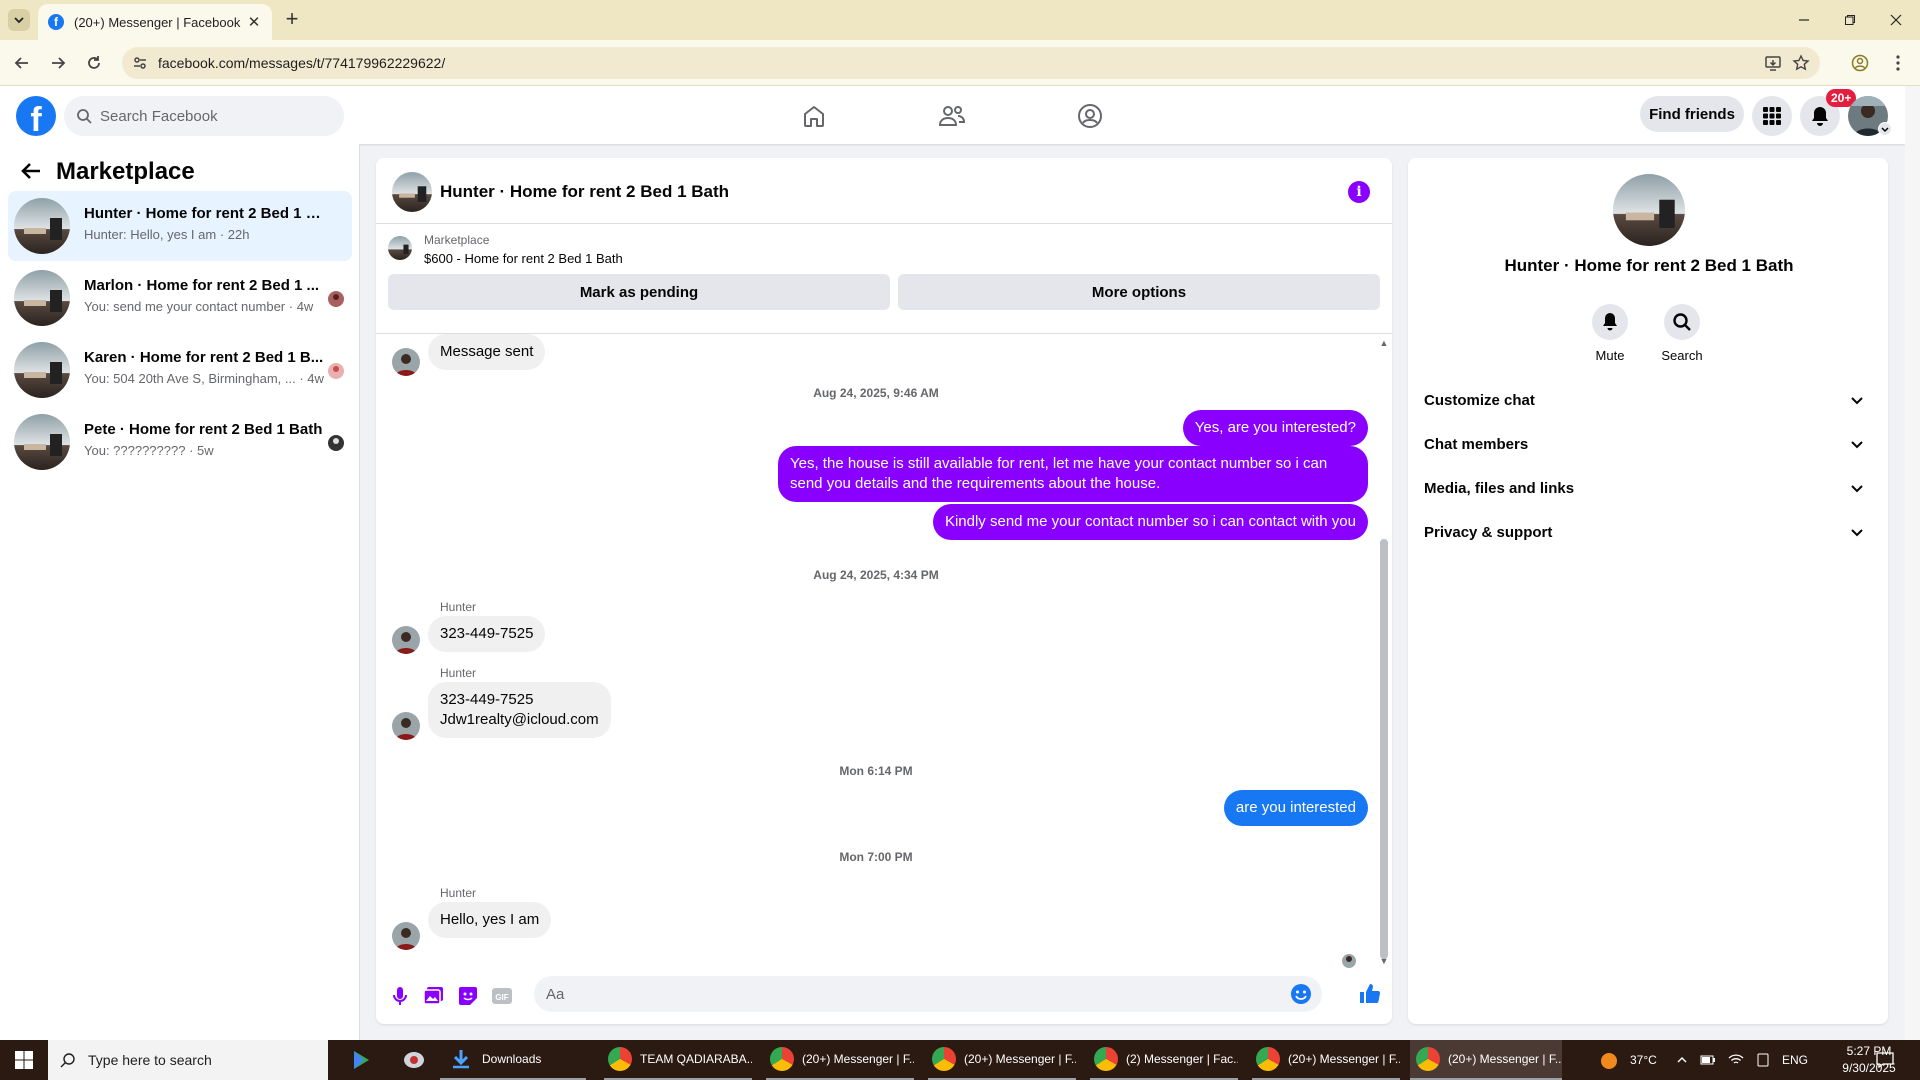 This screenshot has width=1920, height=1080. I want to click on message-bubble-incoming: Message sent, so click(487, 352).